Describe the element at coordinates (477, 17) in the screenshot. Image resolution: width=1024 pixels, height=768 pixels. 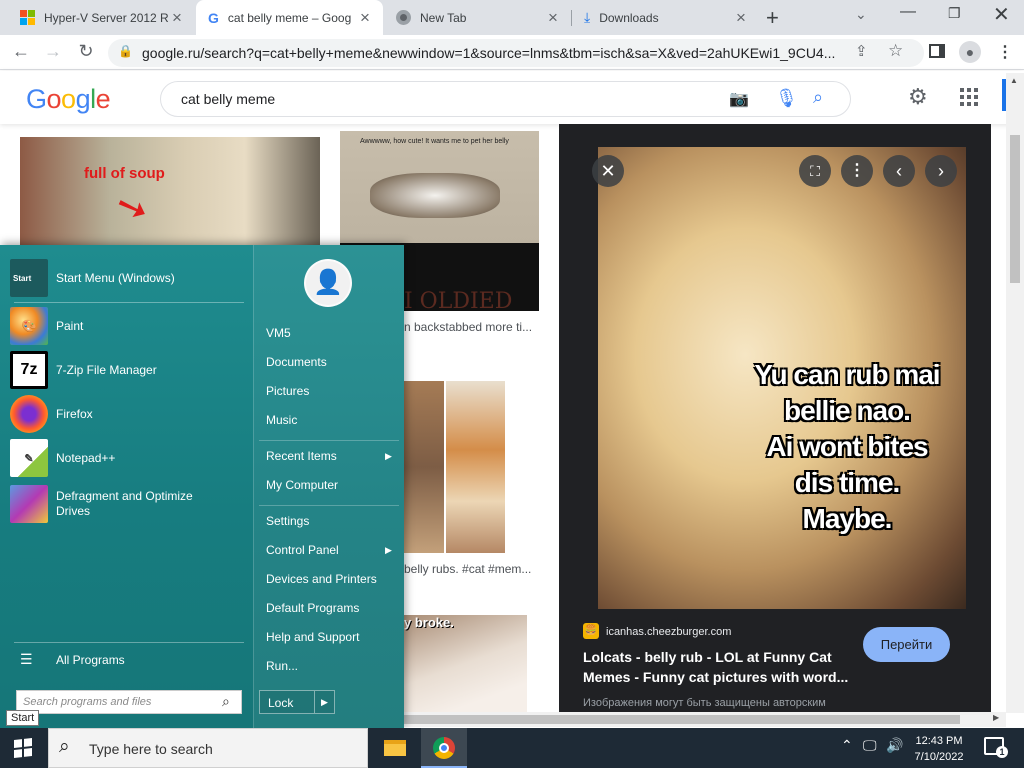
I see `tab-new-tab: New Tab ×` at that location.